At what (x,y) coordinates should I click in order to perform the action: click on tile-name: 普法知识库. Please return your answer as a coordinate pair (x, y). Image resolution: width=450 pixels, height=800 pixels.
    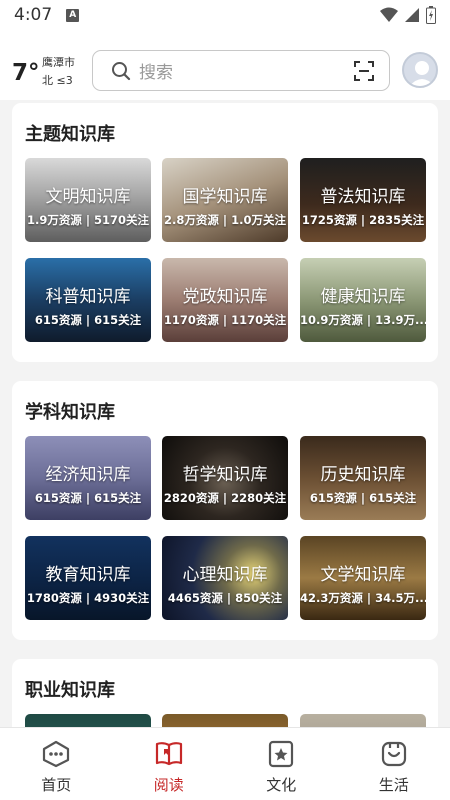
    Looking at the image, I should click on (363, 197).